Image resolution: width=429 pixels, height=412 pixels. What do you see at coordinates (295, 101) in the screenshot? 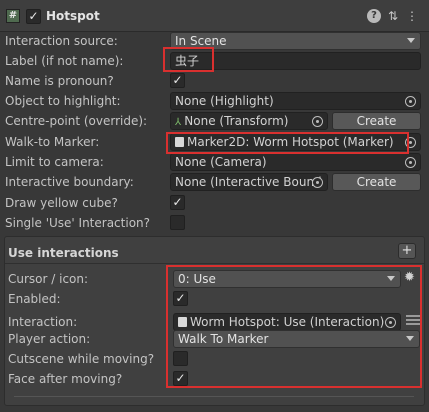
I see `object-to-highlight-field: None (Highlight)` at bounding box center [295, 101].